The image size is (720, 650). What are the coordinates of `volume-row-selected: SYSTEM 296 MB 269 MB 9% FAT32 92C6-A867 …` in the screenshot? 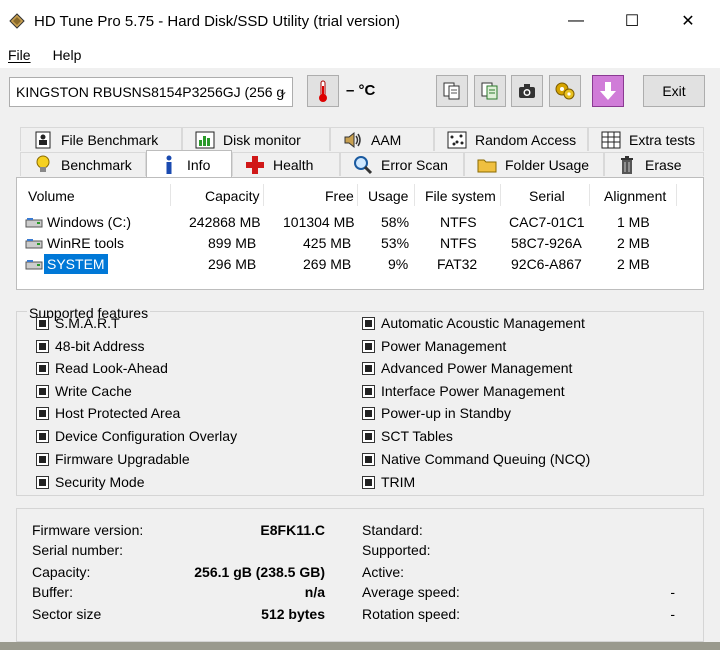 It's located at (360, 264).